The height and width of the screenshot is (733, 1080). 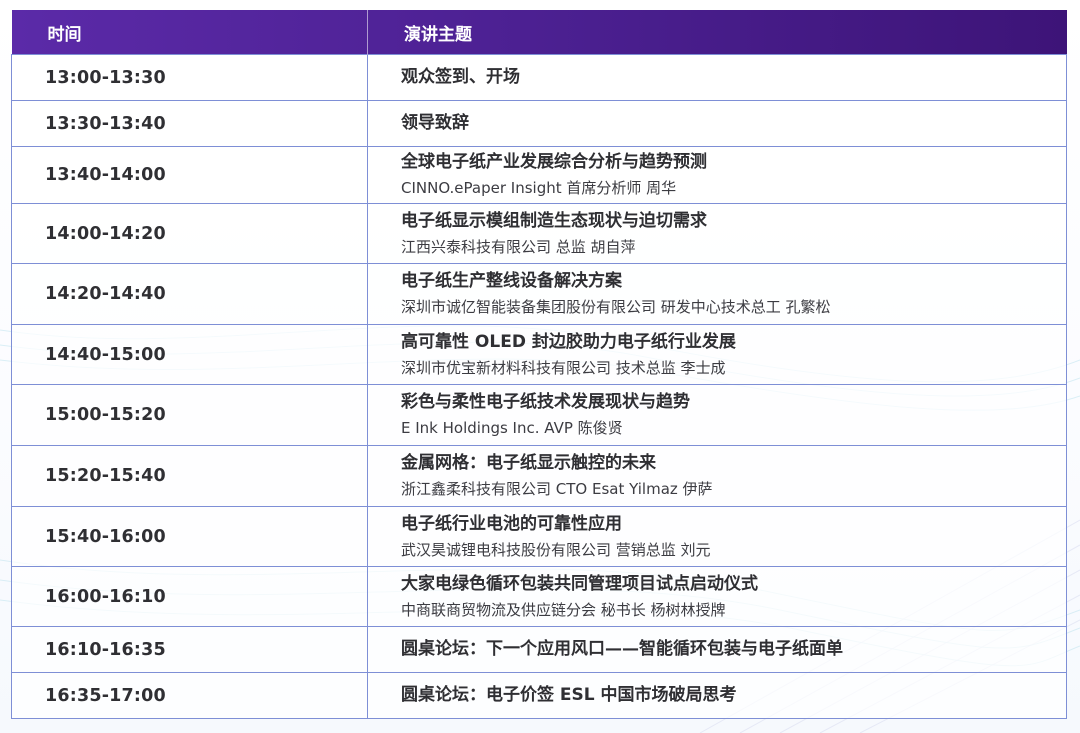 I want to click on table-row: 13:00-13:30 观众签到、开场, so click(x=539, y=77).